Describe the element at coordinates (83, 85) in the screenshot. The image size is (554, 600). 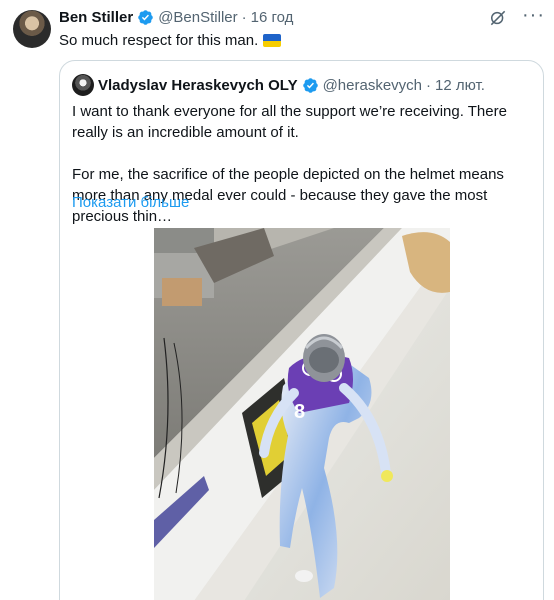
I see `quoted-avatar` at that location.